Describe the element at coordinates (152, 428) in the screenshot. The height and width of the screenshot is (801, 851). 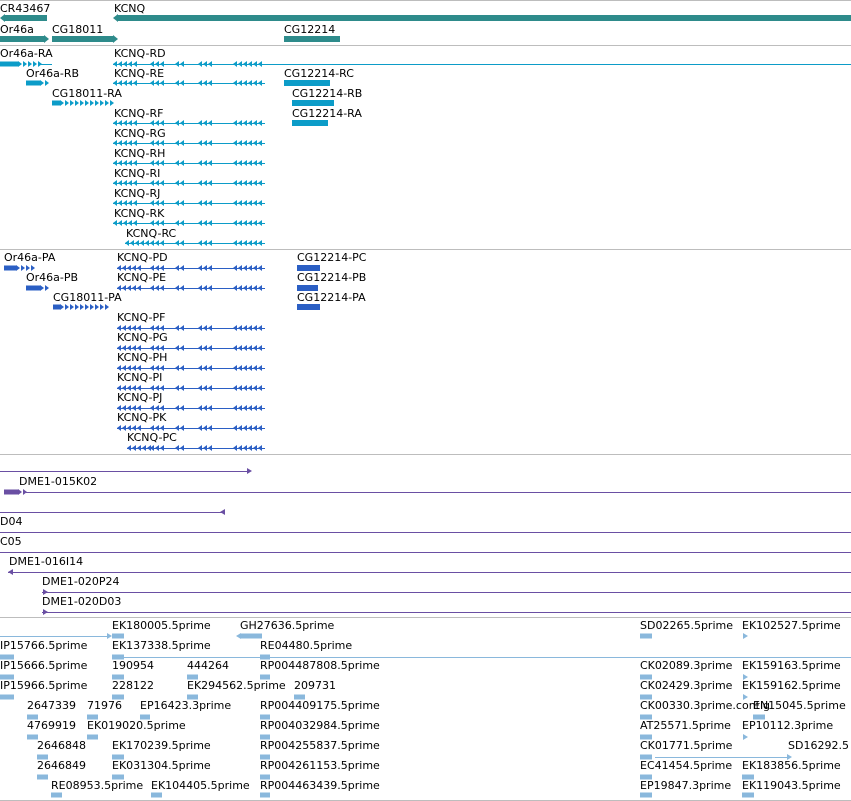
I see `pr-kcnq-pk-exon` at that location.